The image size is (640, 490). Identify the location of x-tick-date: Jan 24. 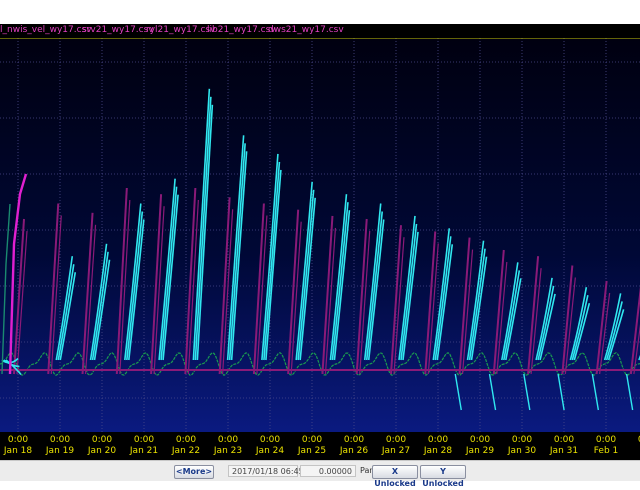
(270, 451).